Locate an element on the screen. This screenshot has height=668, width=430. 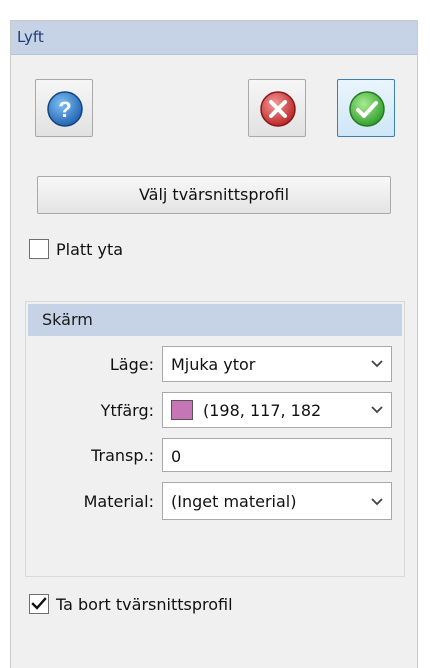
cancel-icon is located at coordinates (278, 109).